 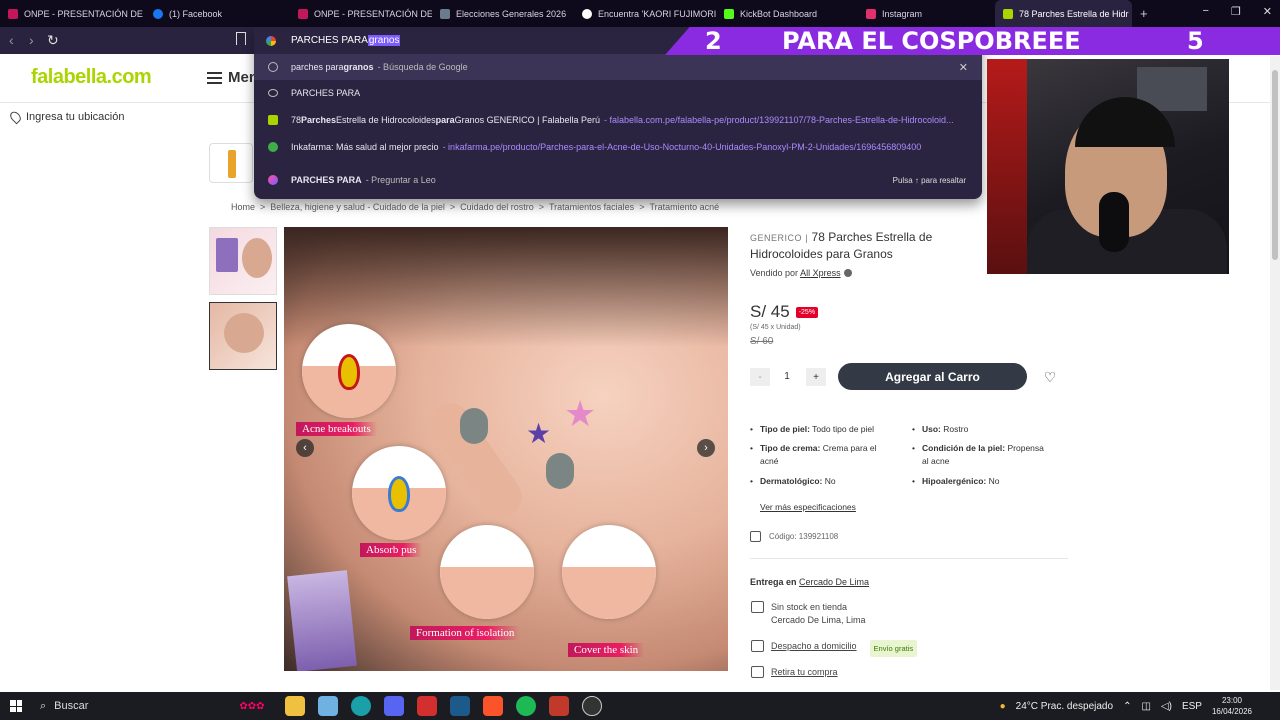 What do you see at coordinates (53, 40) in the screenshot?
I see `reload-icon: ↻` at bounding box center [53, 40].